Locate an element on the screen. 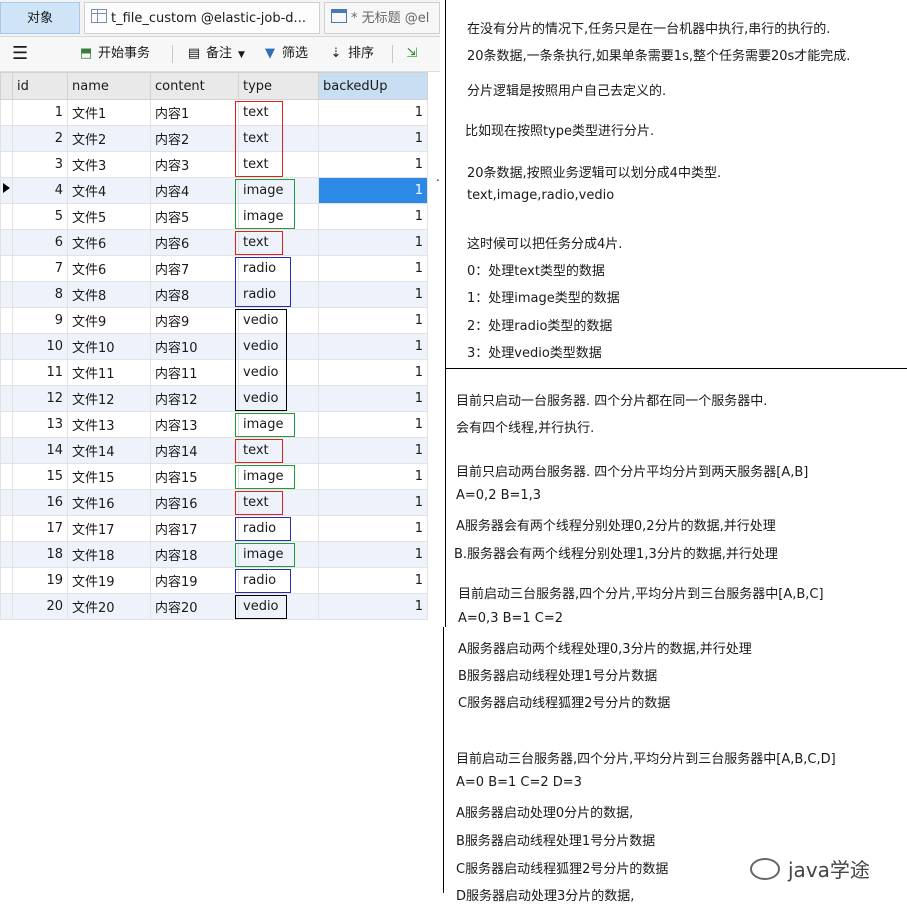 Image resolution: width=907 pixels, height=912 pixels. table-row: 5 文件5 内容5 image 1 is located at coordinates (214, 216).